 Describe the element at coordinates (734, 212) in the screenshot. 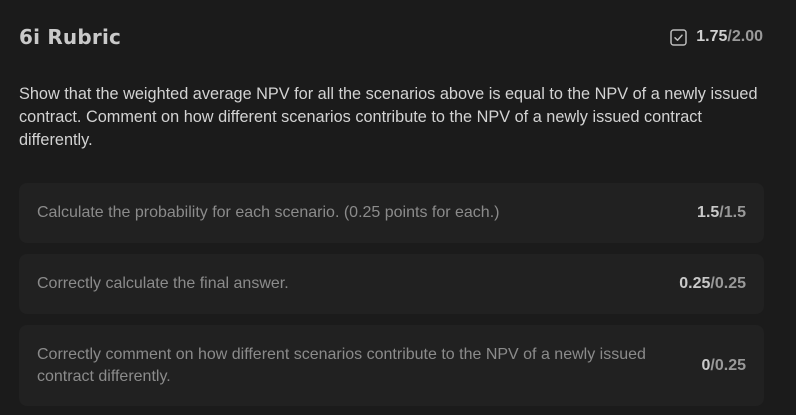

I see `rubric-item-score-total: 1.5` at that location.